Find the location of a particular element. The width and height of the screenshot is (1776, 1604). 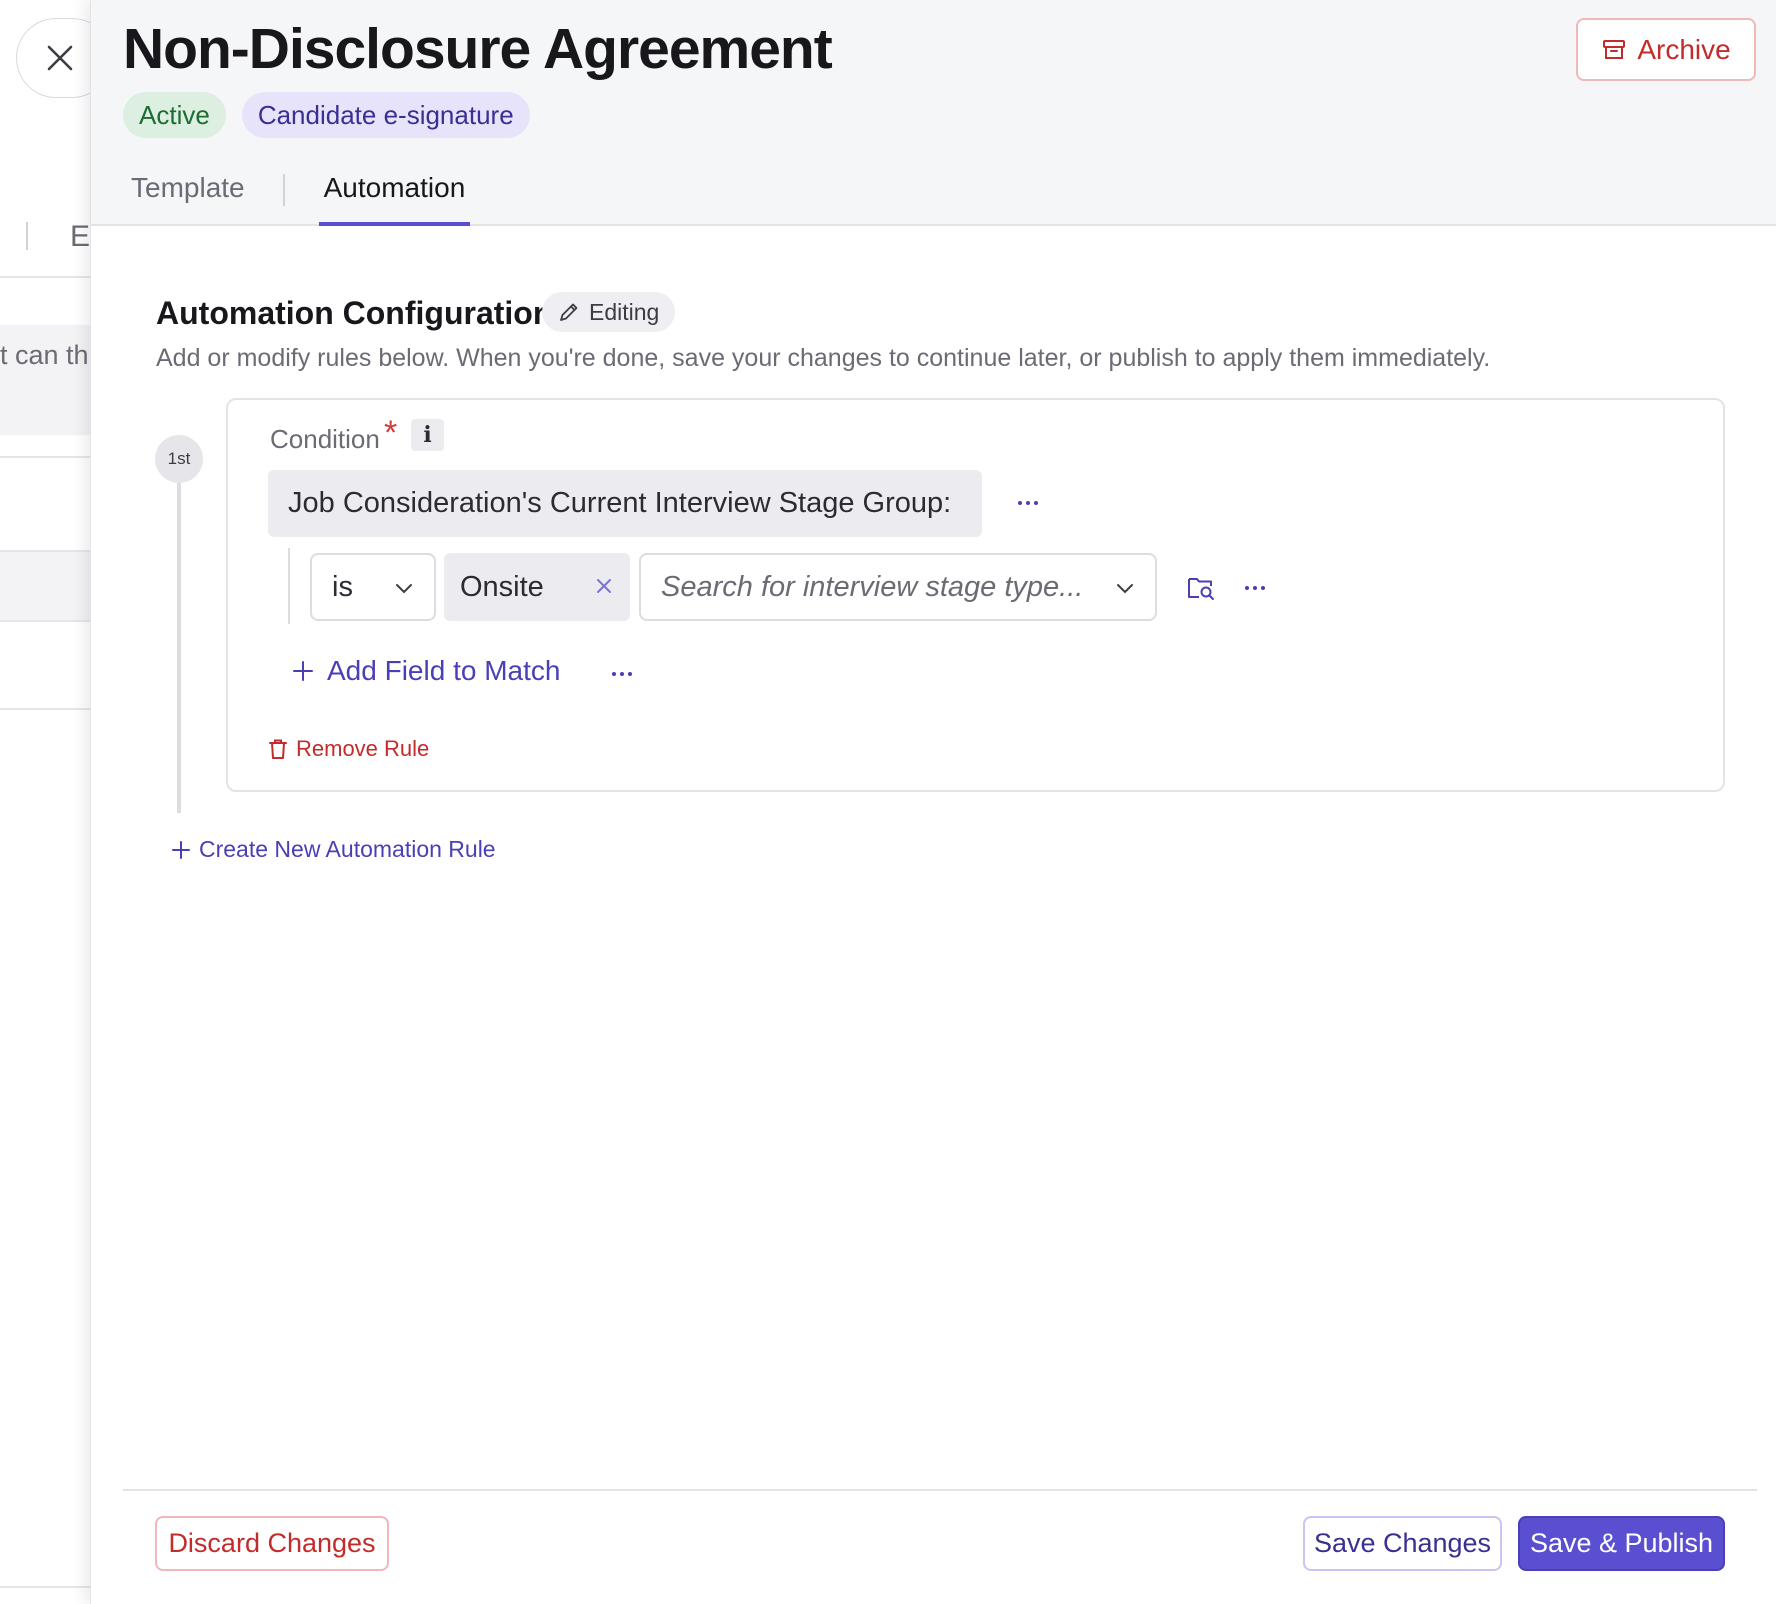

archive-button: Archive is located at coordinates (1666, 49).